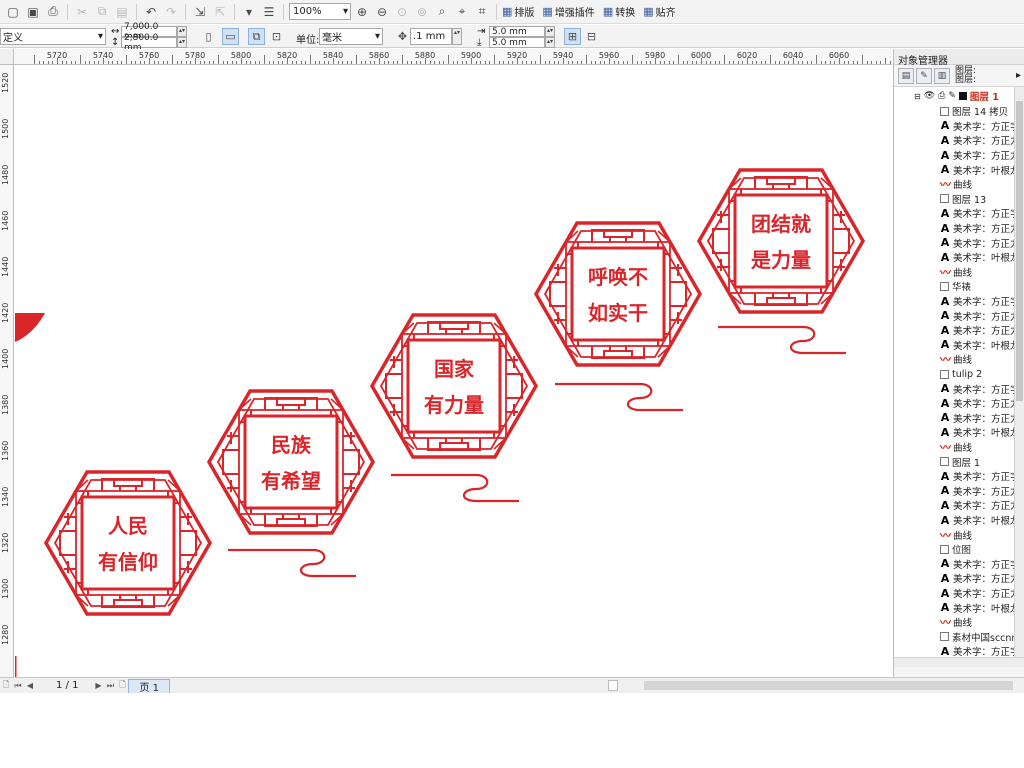 The width and height of the screenshot is (1024, 768). Describe the element at coordinates (53, 36) in the screenshot. I see `page-preset-select: 定义 ▾` at that location.